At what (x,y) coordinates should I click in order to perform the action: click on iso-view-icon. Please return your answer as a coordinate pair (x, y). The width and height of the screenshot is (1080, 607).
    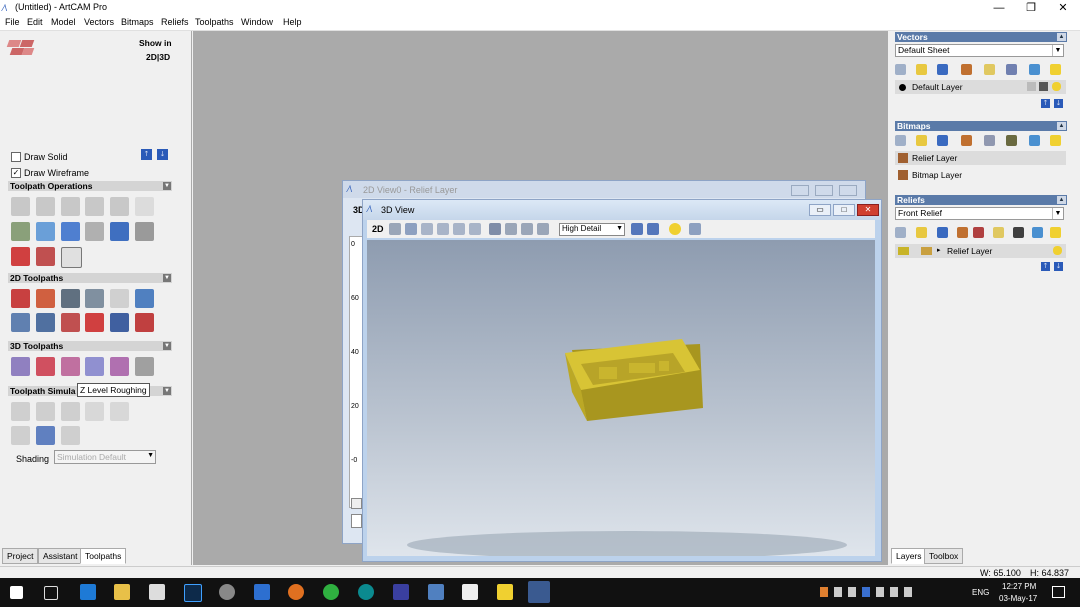
    Looking at the image, I should click on (495, 229).